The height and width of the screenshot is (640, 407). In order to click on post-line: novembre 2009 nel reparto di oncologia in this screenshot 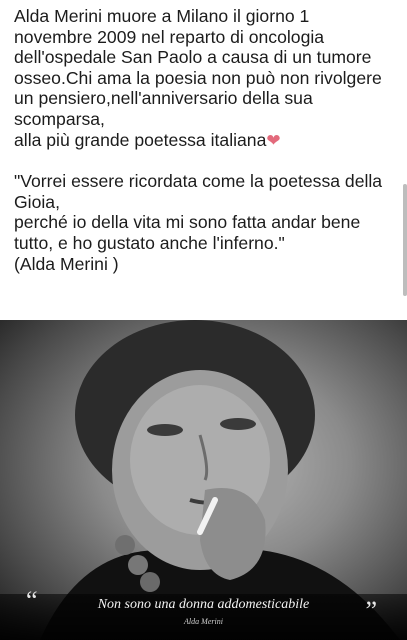, I will do `click(169, 36)`.